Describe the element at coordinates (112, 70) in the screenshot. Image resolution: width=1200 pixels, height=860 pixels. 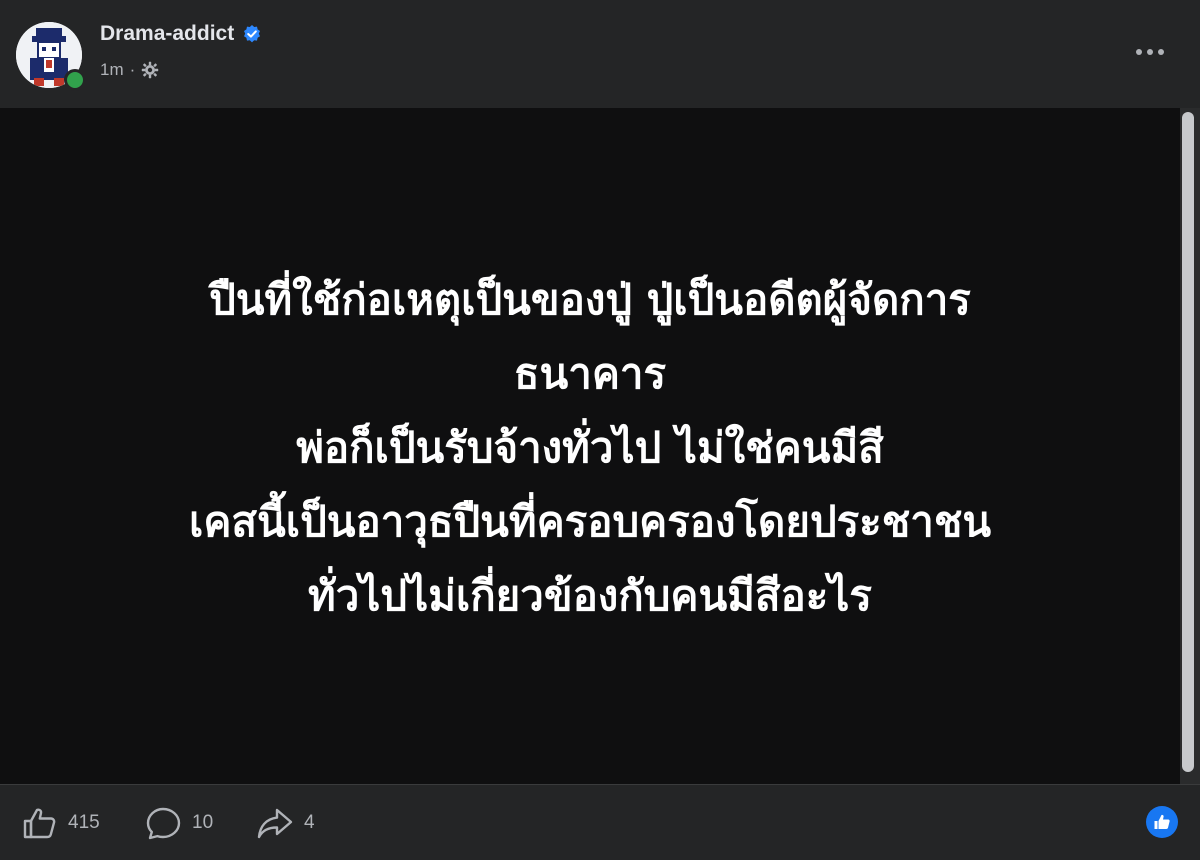
I see `post-timestamp: 1m` at that location.